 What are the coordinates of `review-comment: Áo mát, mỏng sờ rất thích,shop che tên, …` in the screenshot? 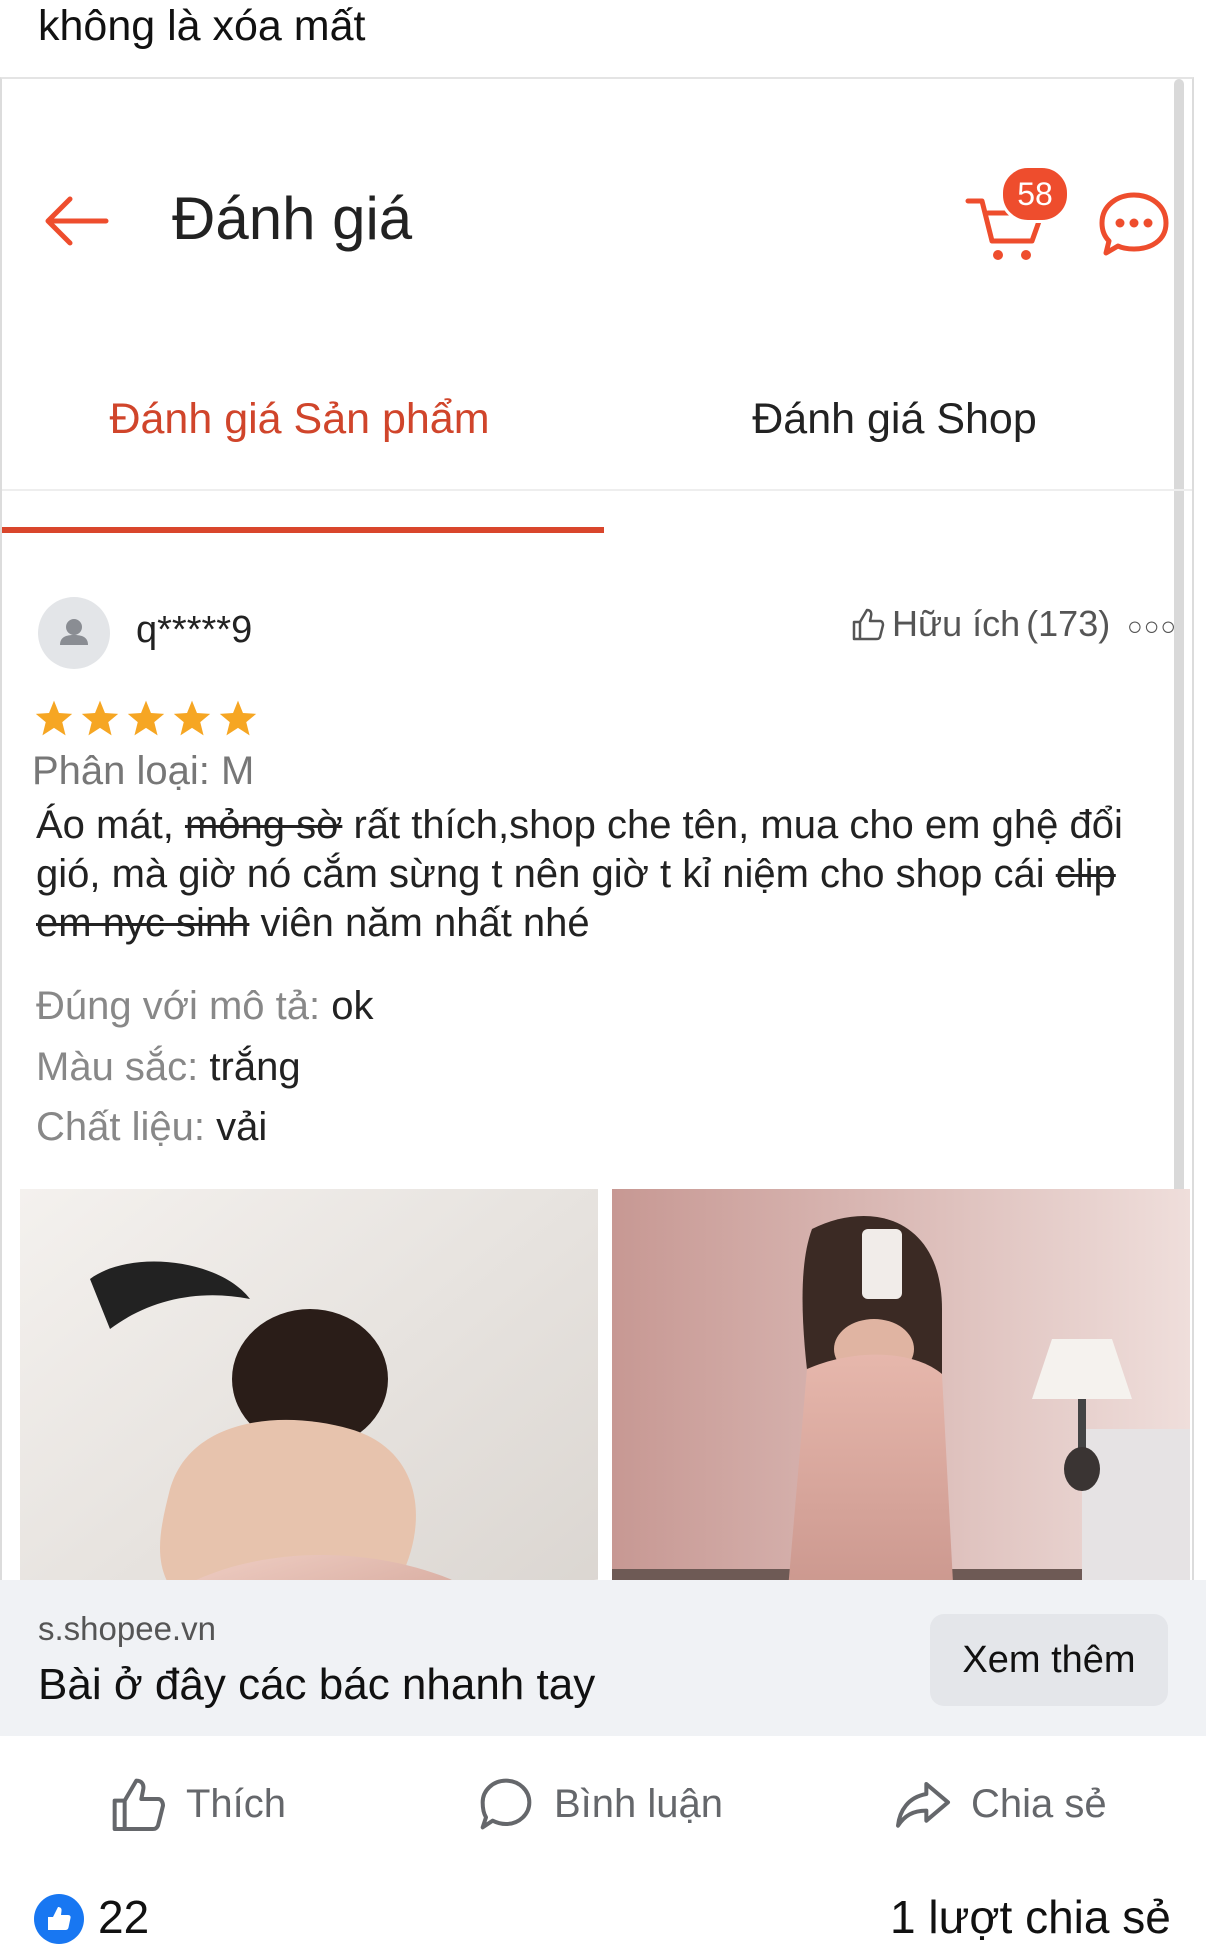 It's located at (601, 874).